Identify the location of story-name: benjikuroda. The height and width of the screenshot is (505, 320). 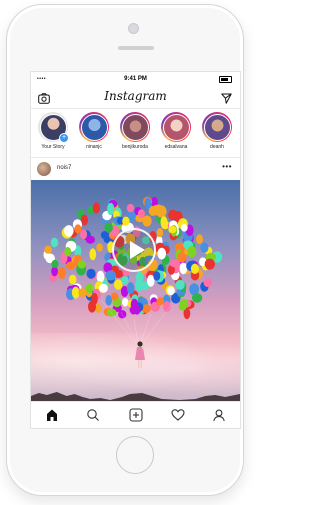
(135, 147).